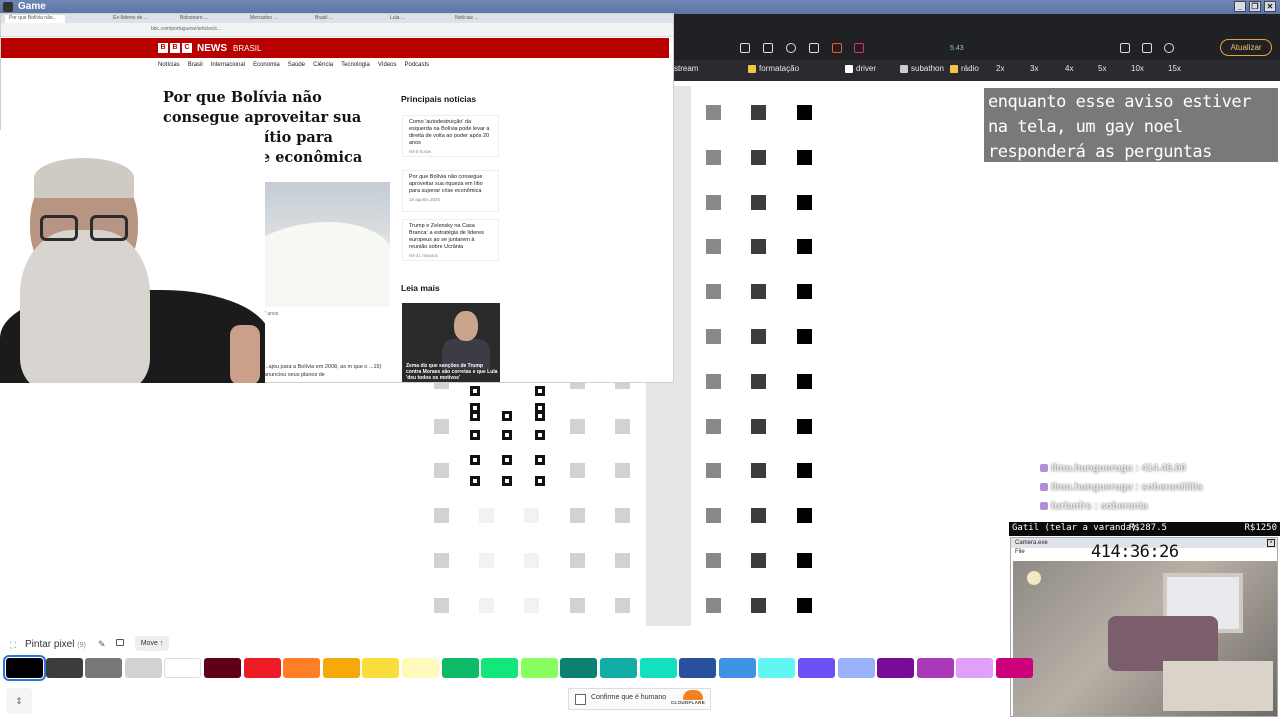 Image resolution: width=1280 pixels, height=720 pixels. I want to click on pencil-icon: ✎, so click(102, 644).